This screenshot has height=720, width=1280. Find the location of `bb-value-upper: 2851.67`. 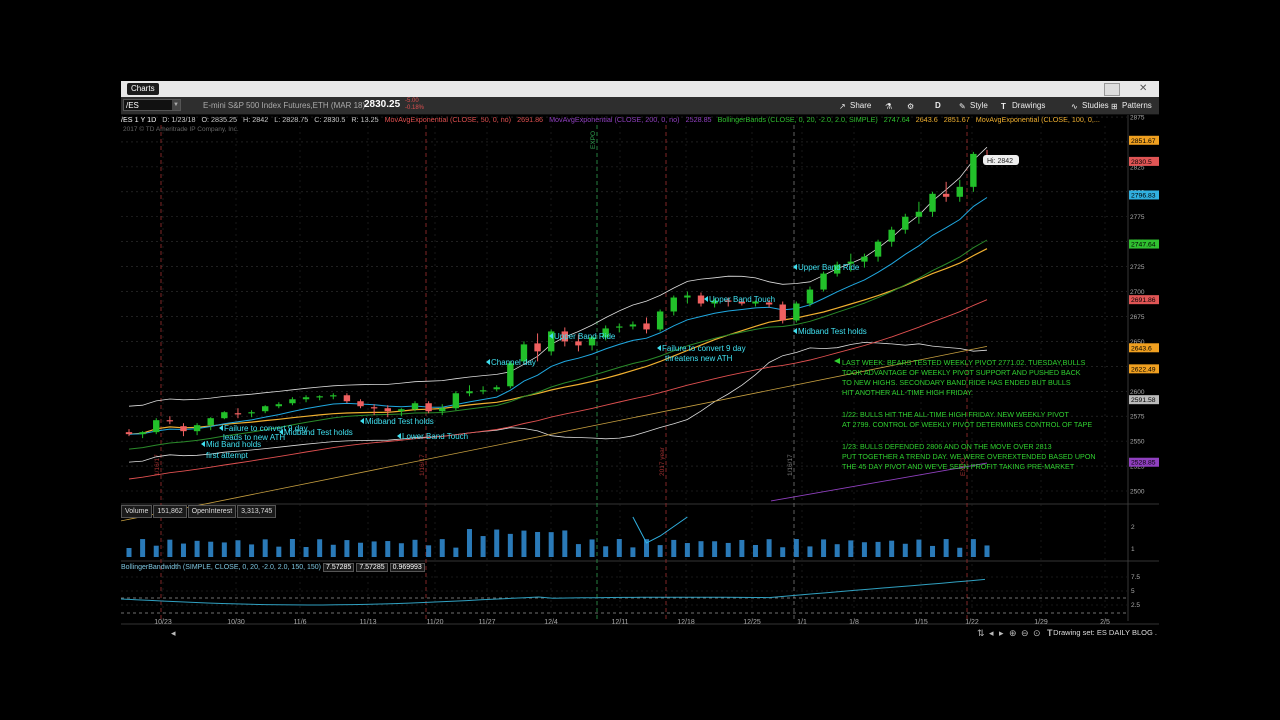

bb-value-upper: 2851.67 is located at coordinates (956, 119).